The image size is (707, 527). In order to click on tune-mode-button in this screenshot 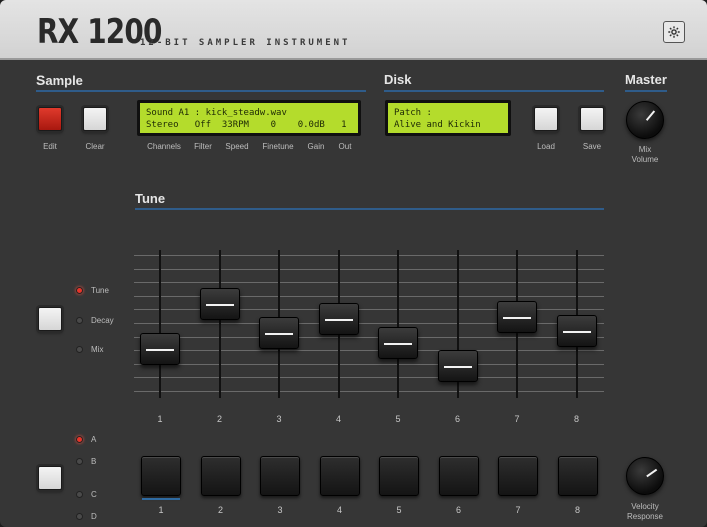, I will do `click(50, 319)`.